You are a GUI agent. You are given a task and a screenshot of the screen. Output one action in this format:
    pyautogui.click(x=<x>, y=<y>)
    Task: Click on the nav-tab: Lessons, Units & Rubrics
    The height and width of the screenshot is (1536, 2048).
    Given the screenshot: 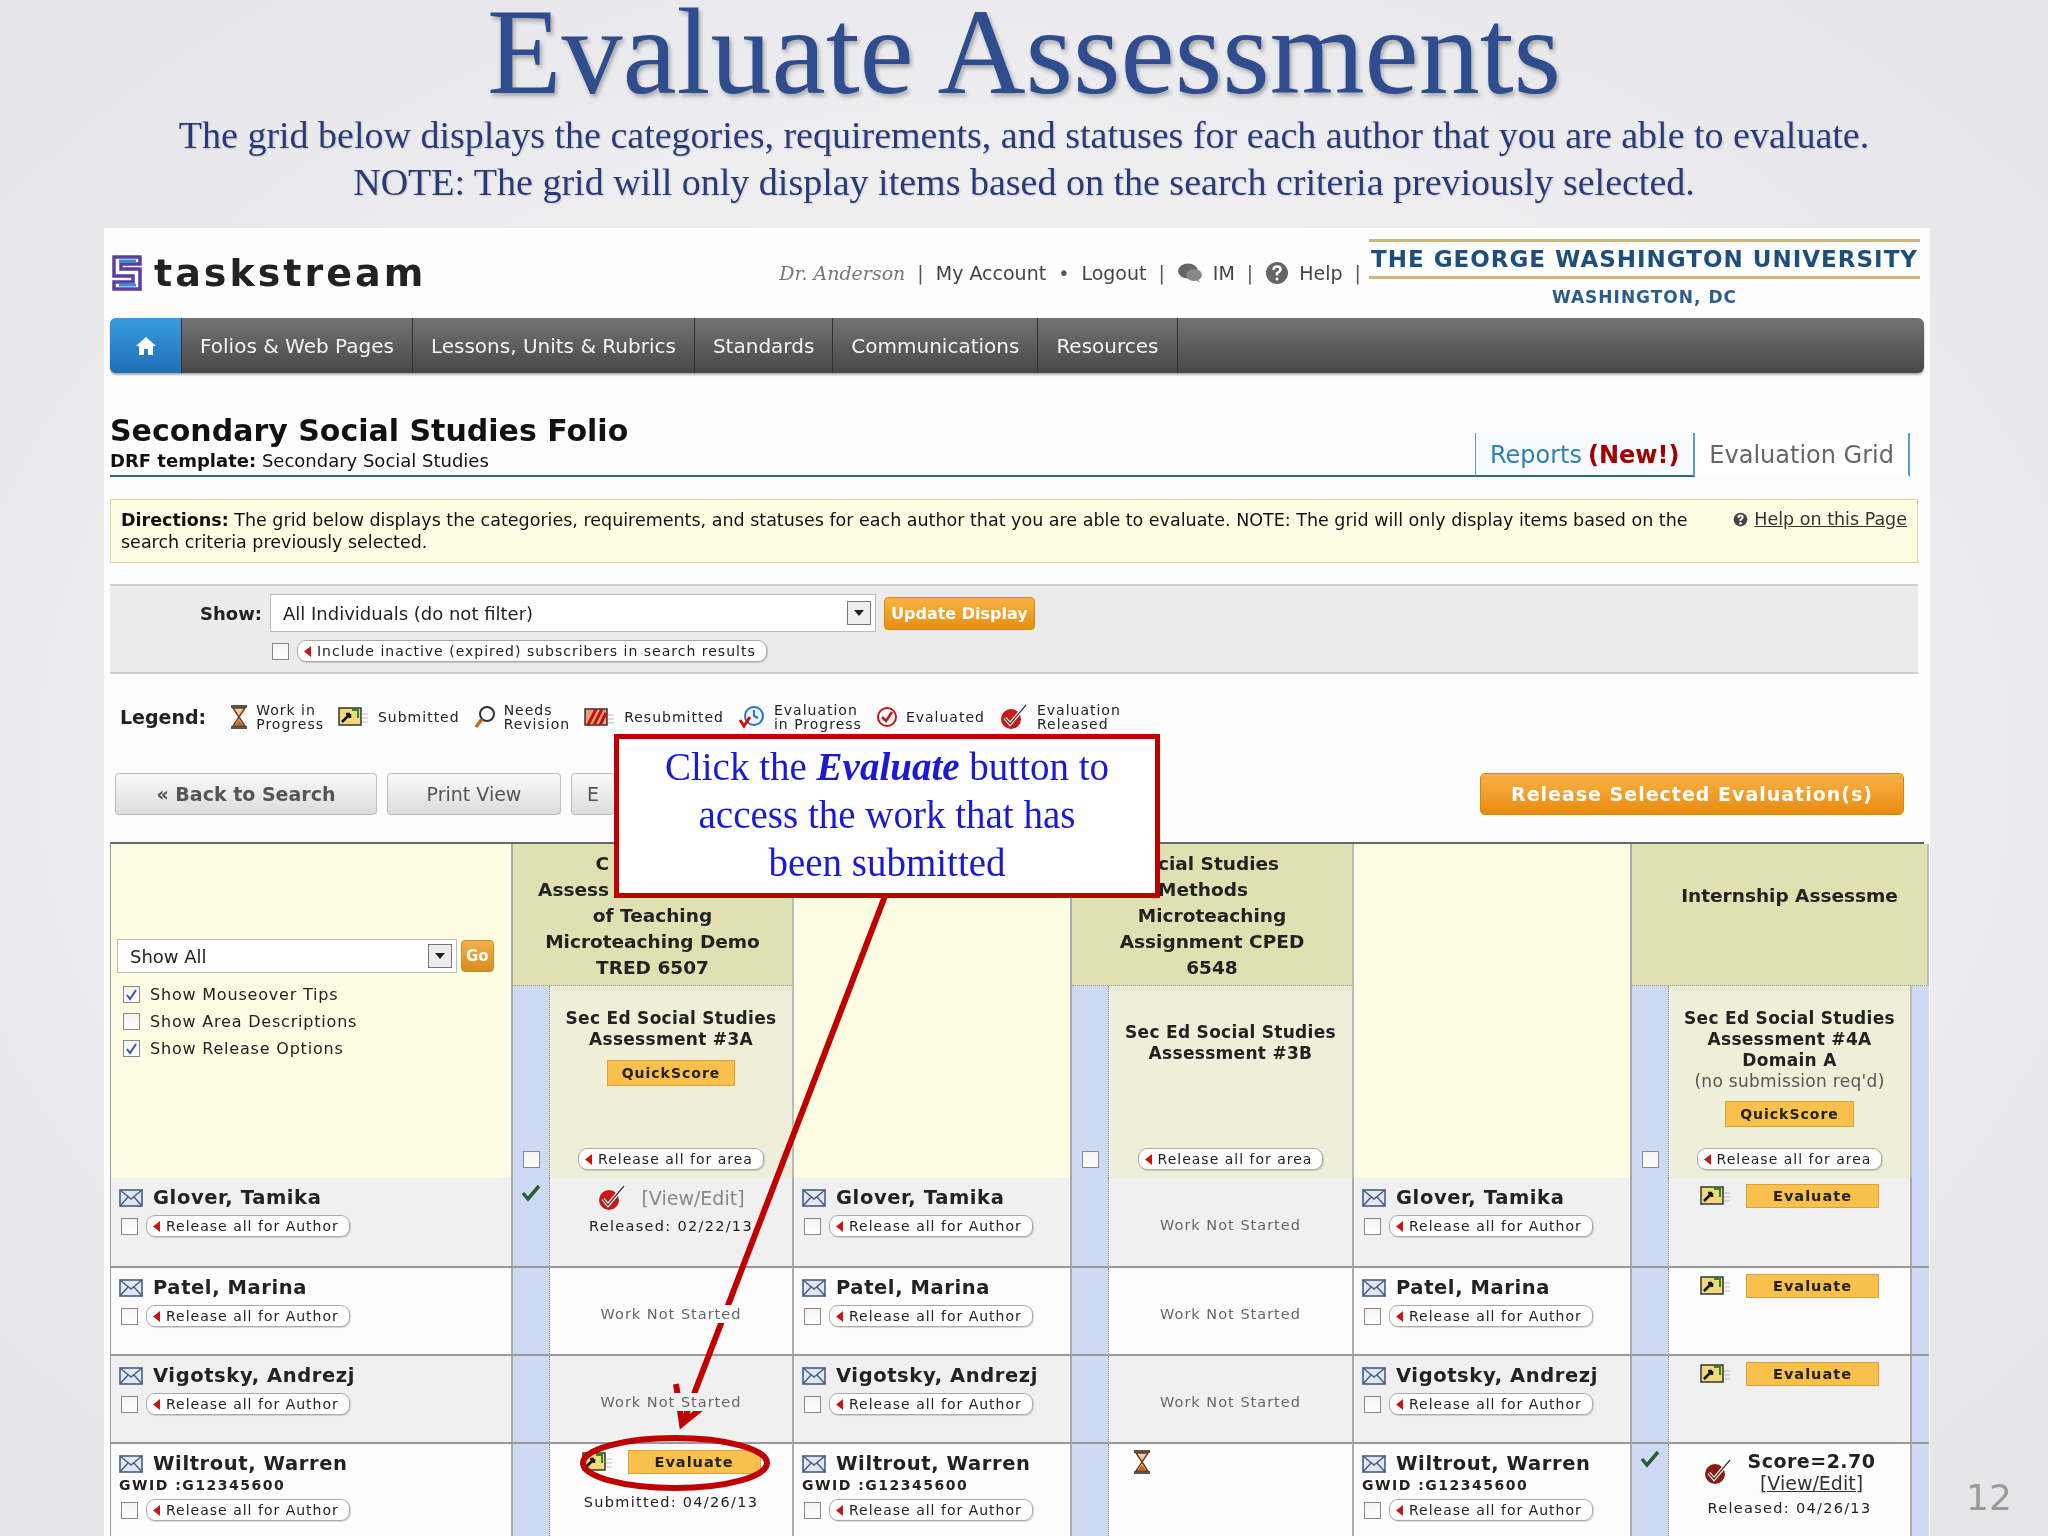 What is the action you would take?
    pyautogui.click(x=553, y=345)
    